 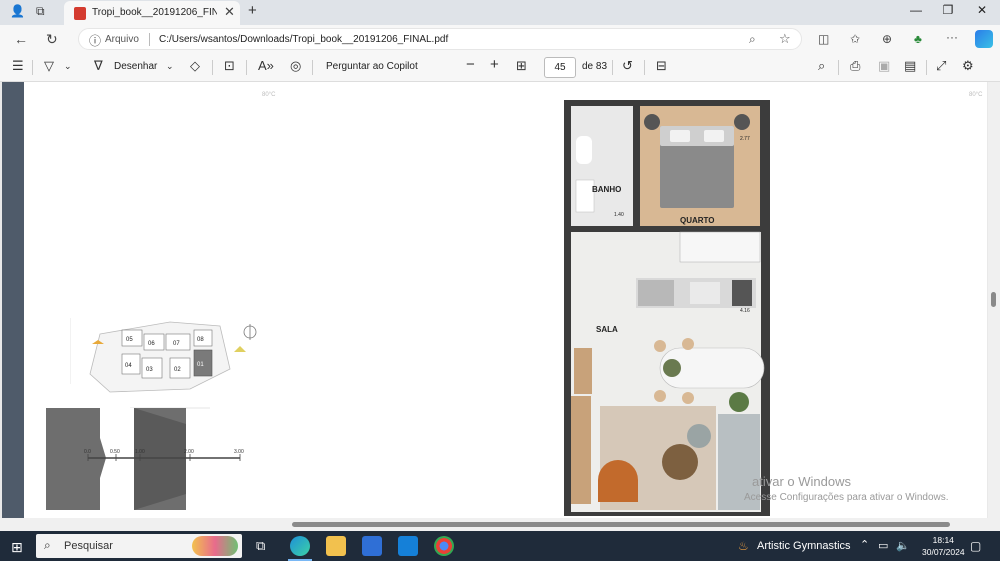 What do you see at coordinates (52, 39) in the screenshot?
I see `refresh-icon: ↻` at bounding box center [52, 39].